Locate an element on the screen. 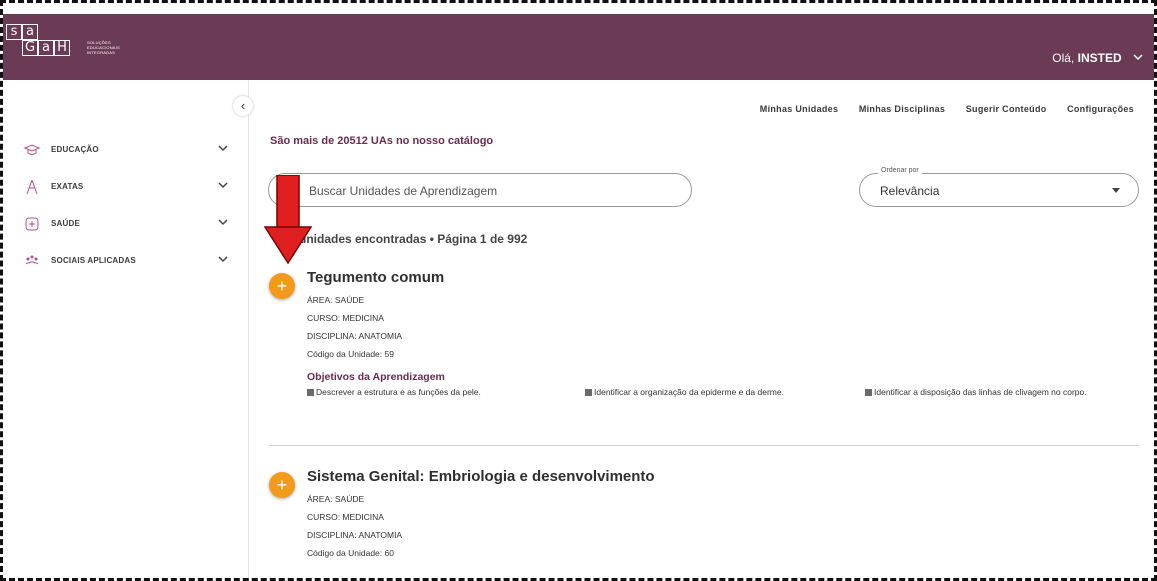  user-name: INSTED is located at coordinates (1099, 58).